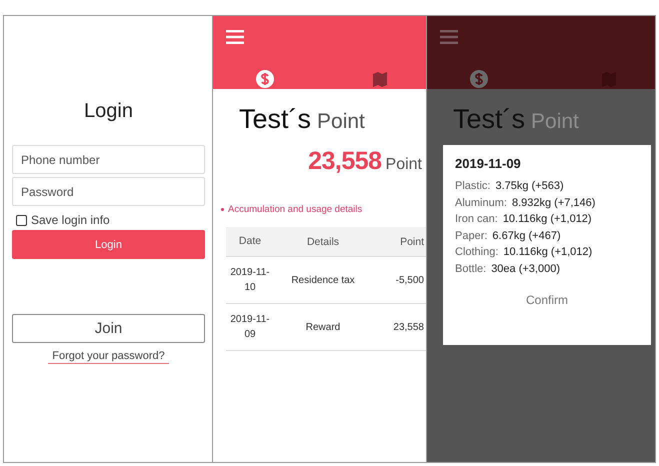 The width and height of the screenshot is (659, 466). Describe the element at coordinates (526, 236) in the screenshot. I see `material-value: 6.67kg (+467)` at that location.